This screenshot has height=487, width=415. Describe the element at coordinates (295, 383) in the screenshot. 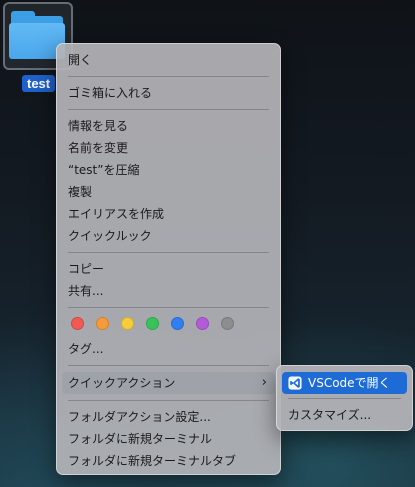

I see `vscode-icon` at that location.